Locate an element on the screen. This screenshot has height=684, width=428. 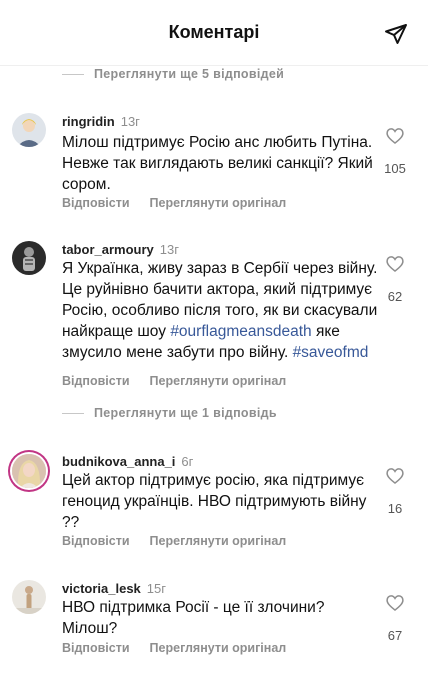
page-title: Коментарі is located at coordinates (214, 32).